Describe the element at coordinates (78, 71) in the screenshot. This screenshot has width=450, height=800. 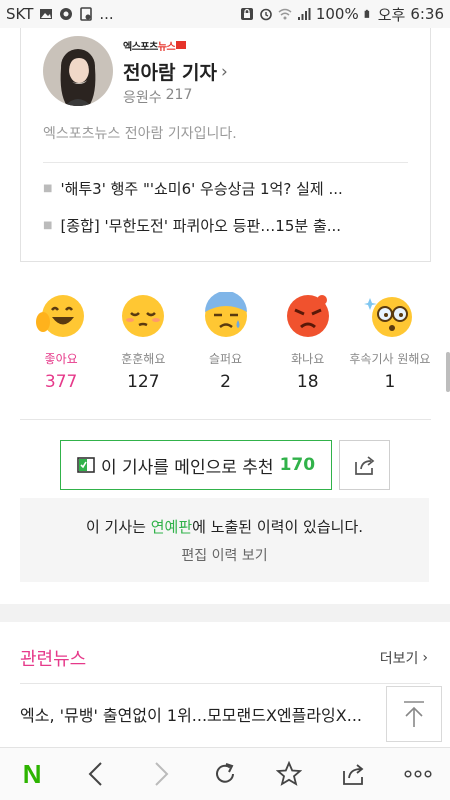
I see `reporter-avatar` at that location.